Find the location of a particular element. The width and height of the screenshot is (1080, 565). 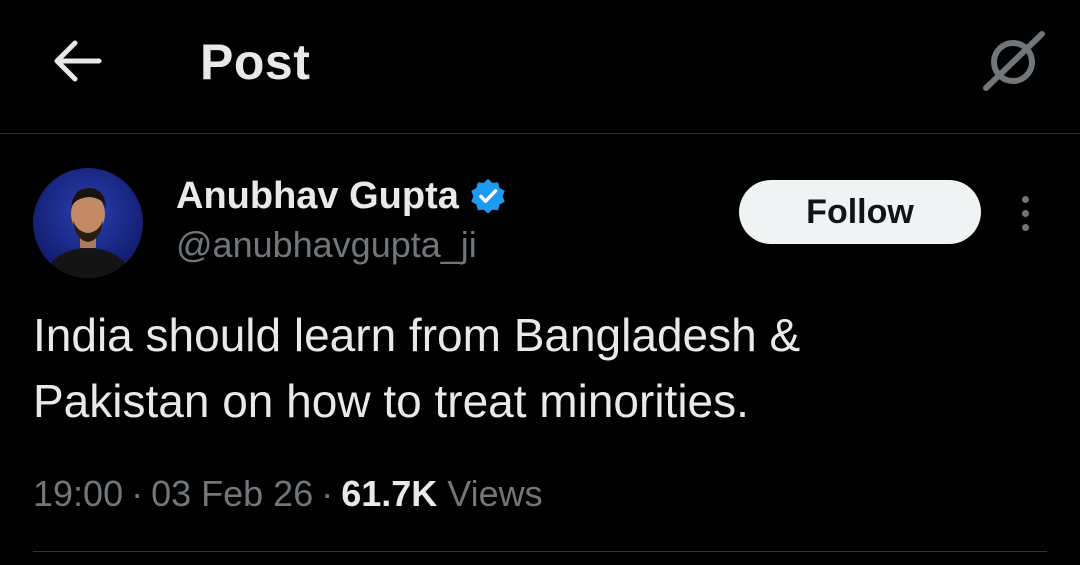

author-name: Anubhav Gupta is located at coordinates (317, 196).